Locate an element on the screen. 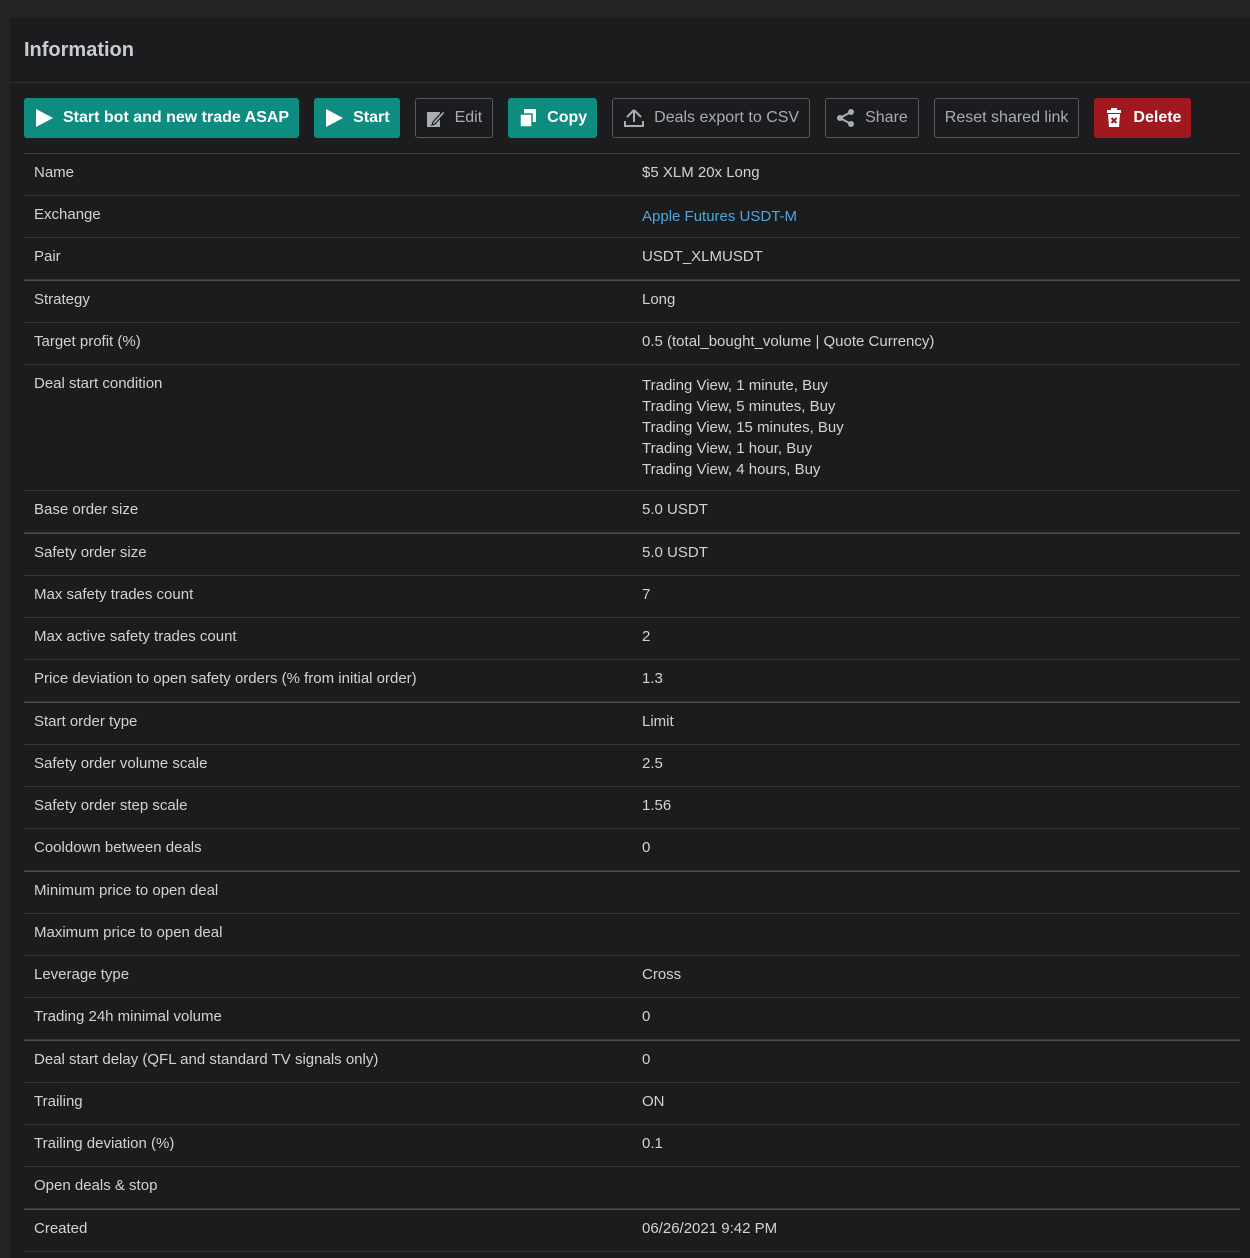 The width and height of the screenshot is (1250, 1258). row-key: Exchange is located at coordinates (67, 214).